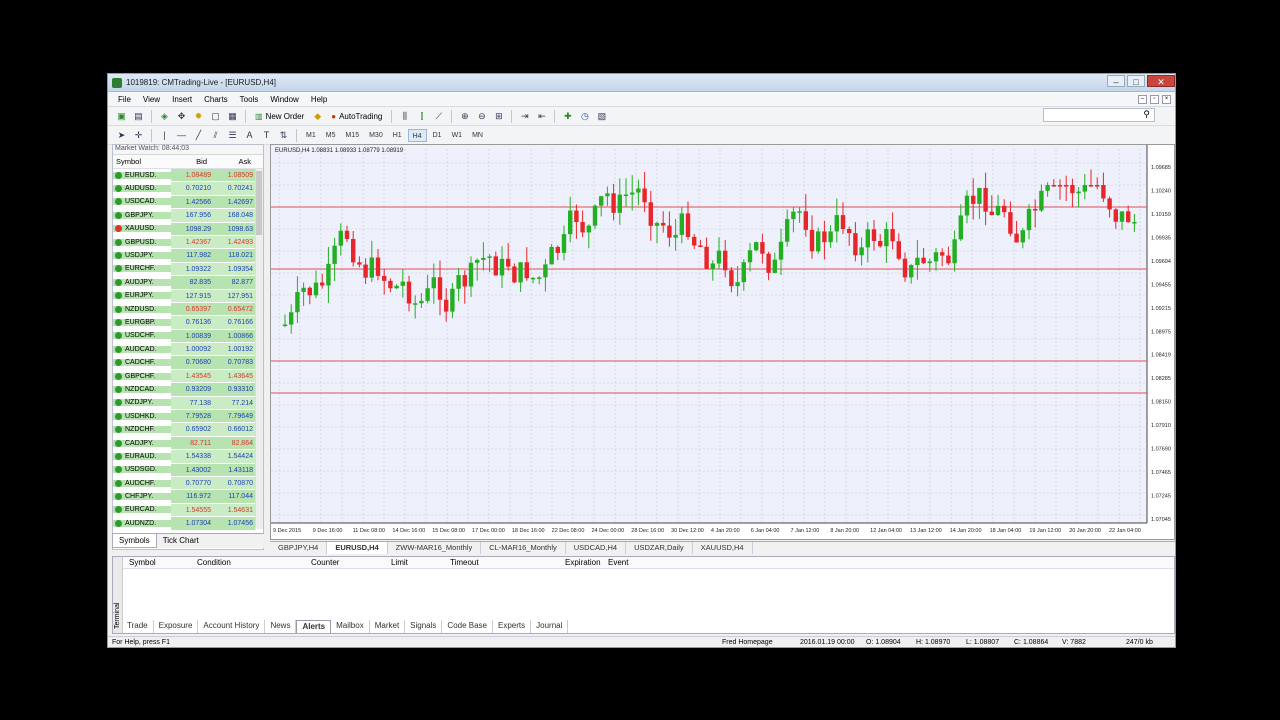 The height and width of the screenshot is (720, 1280). Describe the element at coordinates (468, 626) in the screenshot. I see `tab-code-base: Code Base` at that location.